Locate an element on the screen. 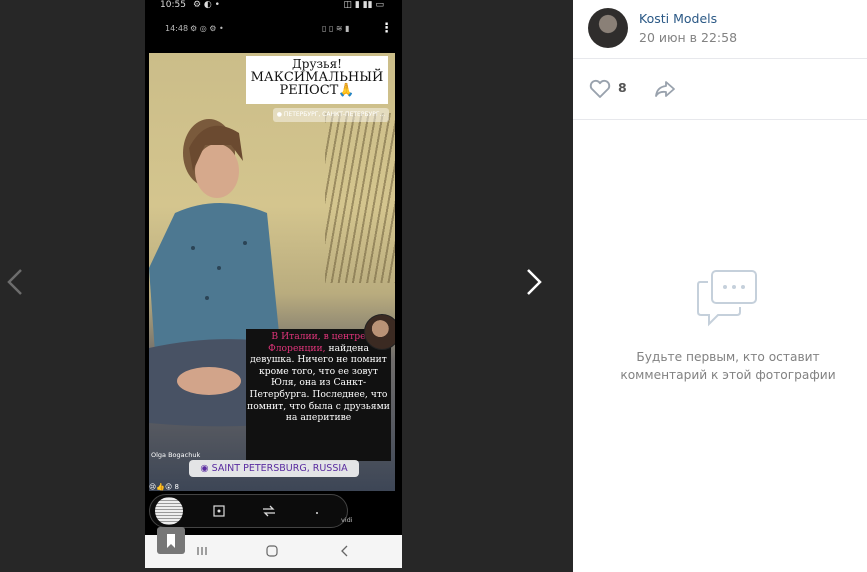  home-button is located at coordinates (272, 551).